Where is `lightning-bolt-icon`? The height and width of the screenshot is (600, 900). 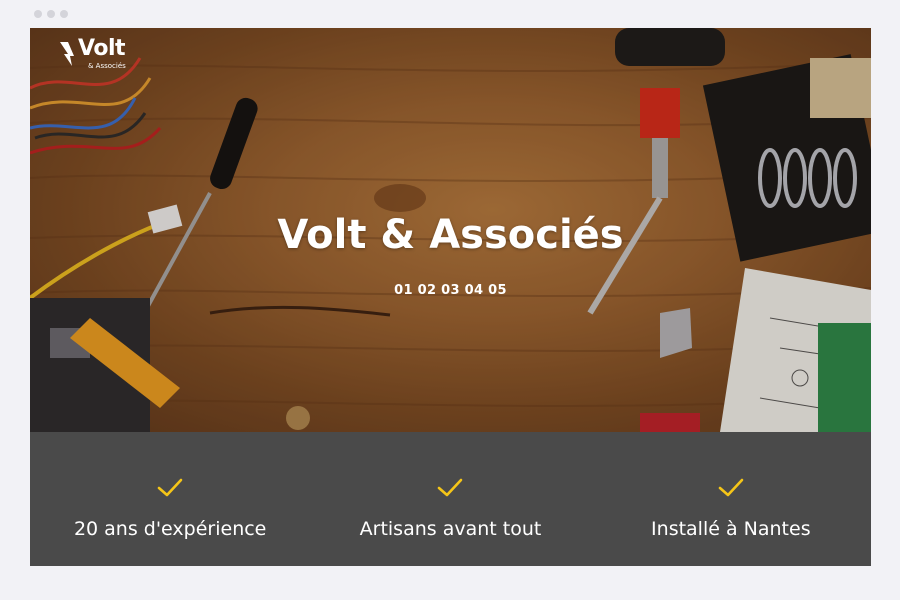
lightning-bolt-icon is located at coordinates (67, 54).